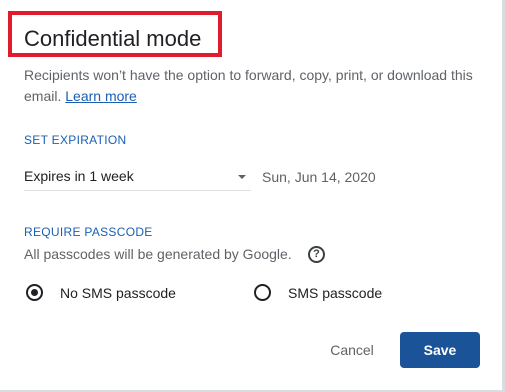 The width and height of the screenshot is (505, 392). Describe the element at coordinates (101, 96) in the screenshot. I see `learn-more-link: Learn more` at that location.